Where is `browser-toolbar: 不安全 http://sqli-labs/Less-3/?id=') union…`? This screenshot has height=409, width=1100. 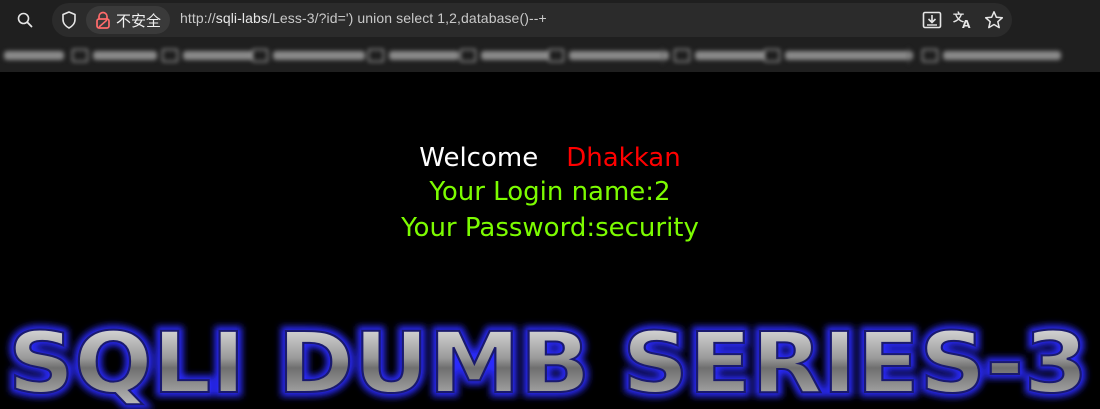 browser-toolbar: 不安全 http://sqli-labs/Less-3/?id=') union… is located at coordinates (550, 20).